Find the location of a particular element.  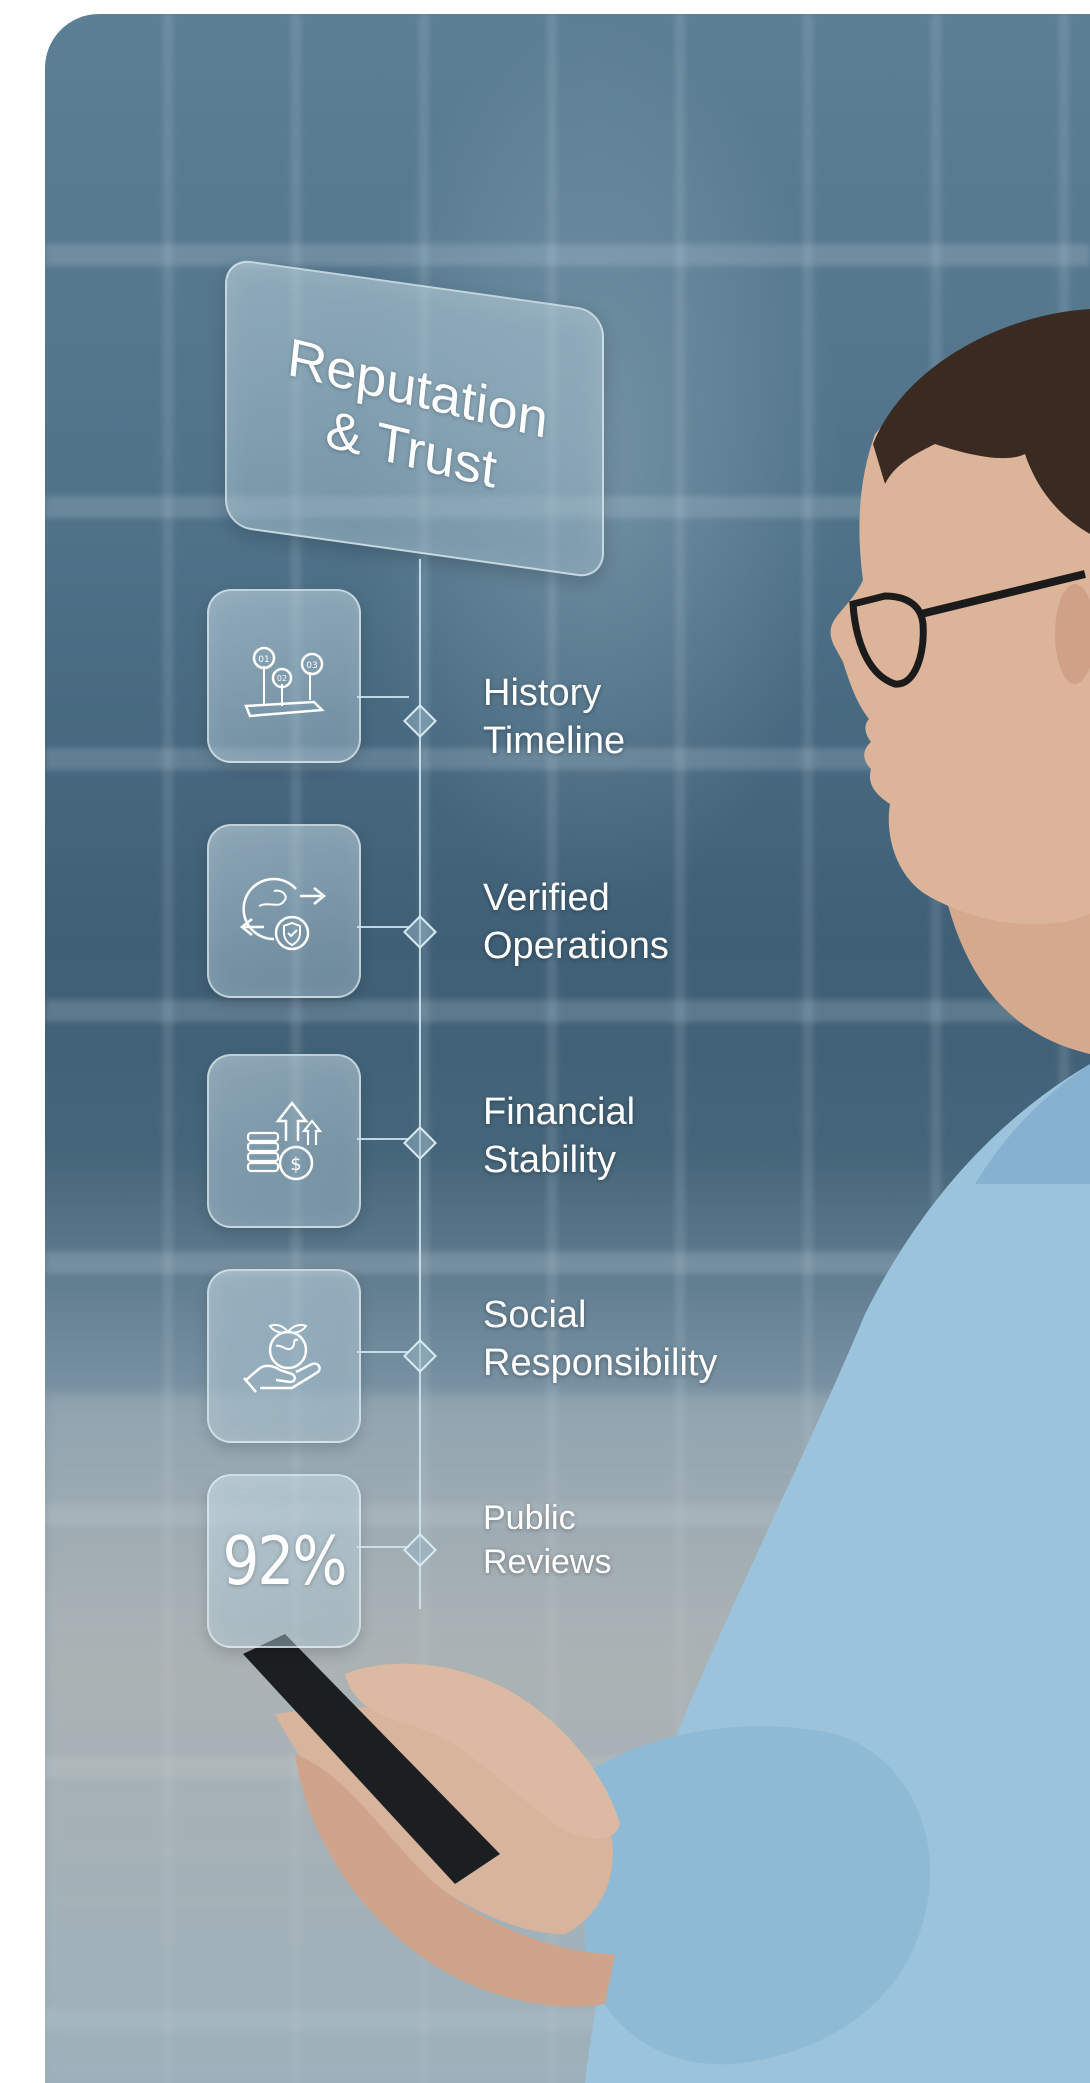

icon-tile-verified is located at coordinates (284, 911).